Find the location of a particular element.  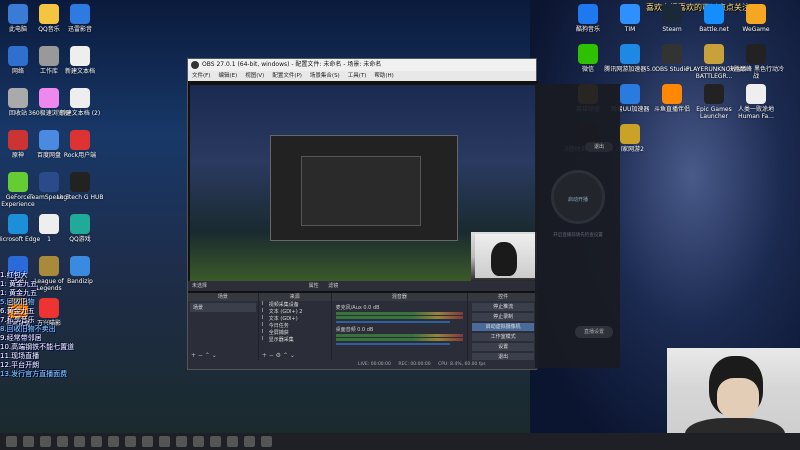

desktop-icon: 新建文本档 (2) is located at coordinates (80, 102).